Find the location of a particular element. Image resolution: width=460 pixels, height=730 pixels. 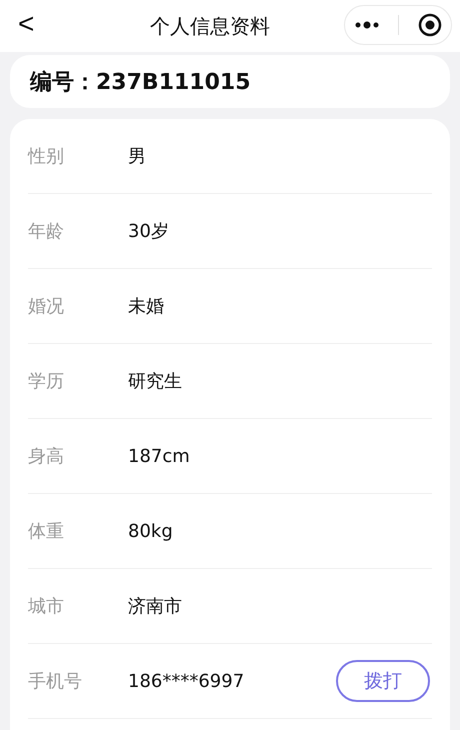

page-title: 个人信息资料 is located at coordinates (210, 26).